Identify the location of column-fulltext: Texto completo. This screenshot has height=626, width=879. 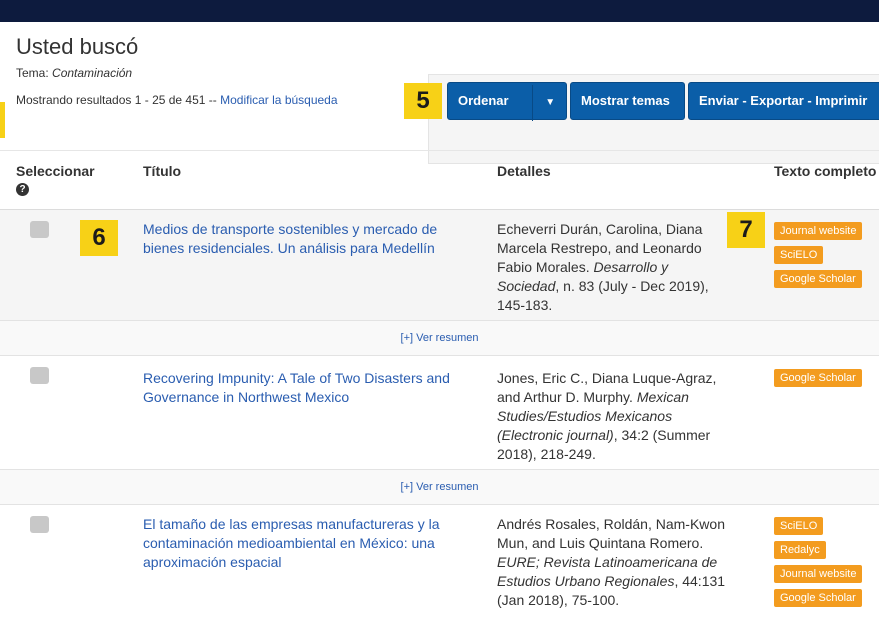
(825, 171).